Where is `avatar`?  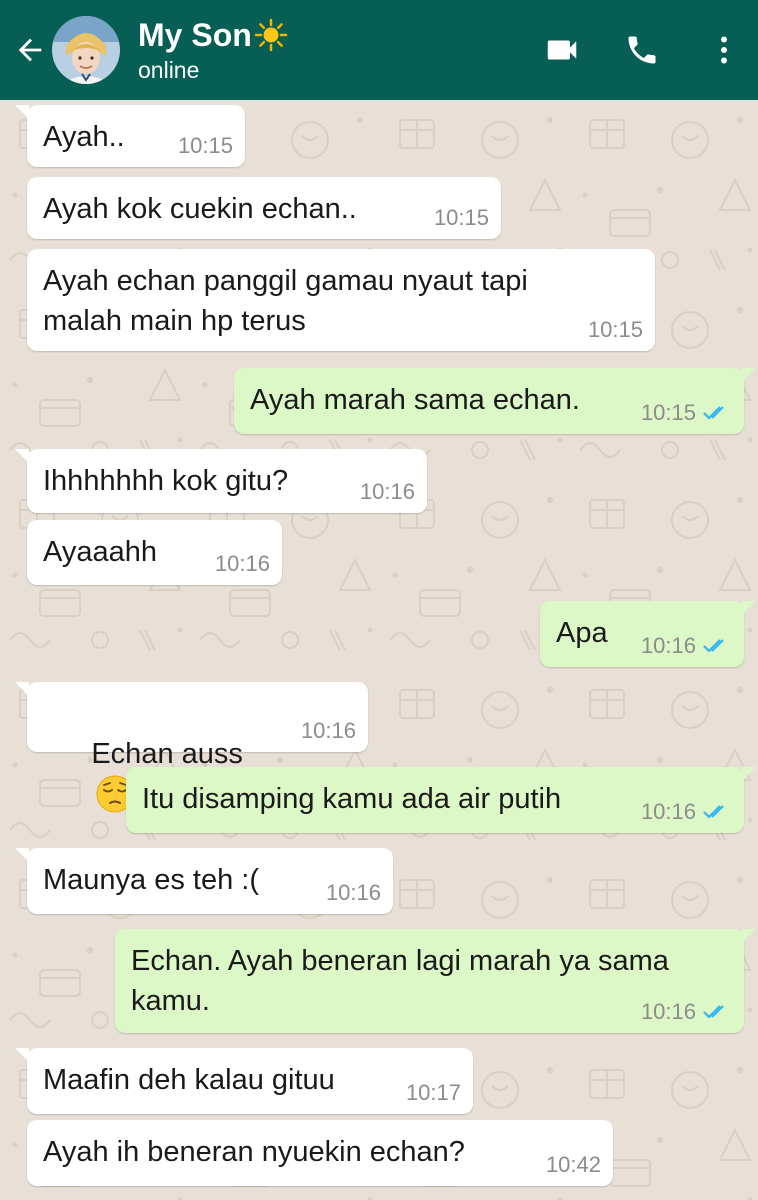 avatar is located at coordinates (86, 50).